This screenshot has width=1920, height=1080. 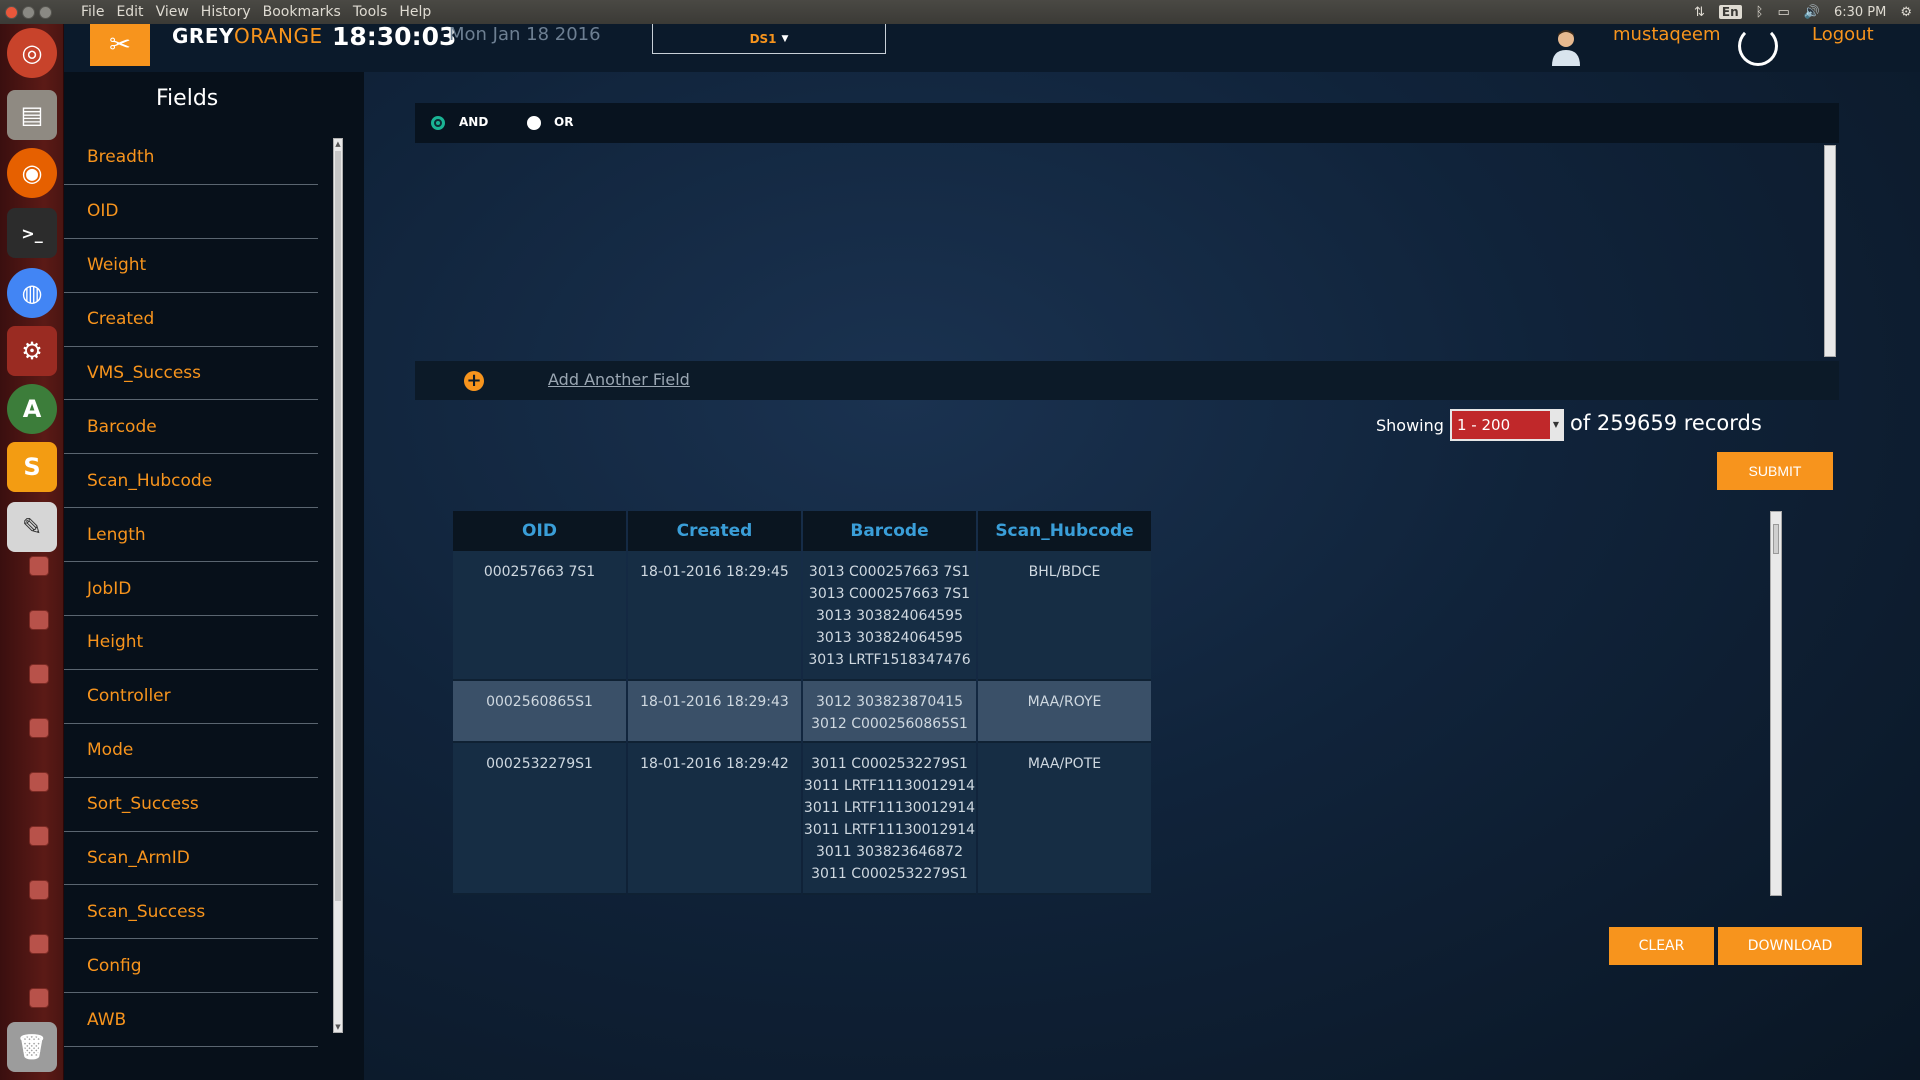 I want to click on bluetooth-icon: ᛒ, so click(x=1760, y=12).